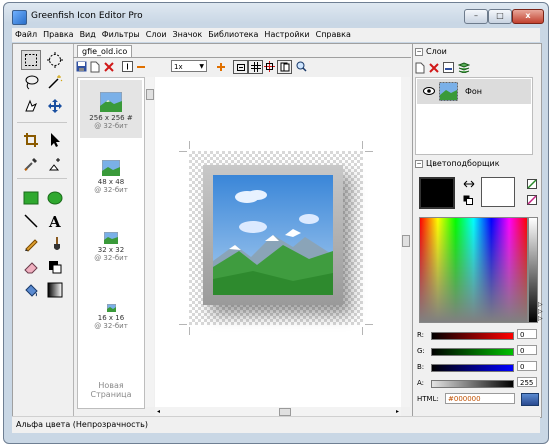  I want to click on close-button: x, so click(528, 16).